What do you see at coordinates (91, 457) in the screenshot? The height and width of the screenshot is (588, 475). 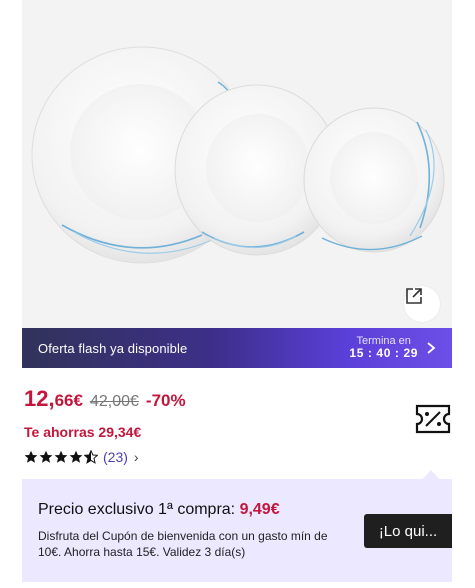 I see `half-star-icon` at bounding box center [91, 457].